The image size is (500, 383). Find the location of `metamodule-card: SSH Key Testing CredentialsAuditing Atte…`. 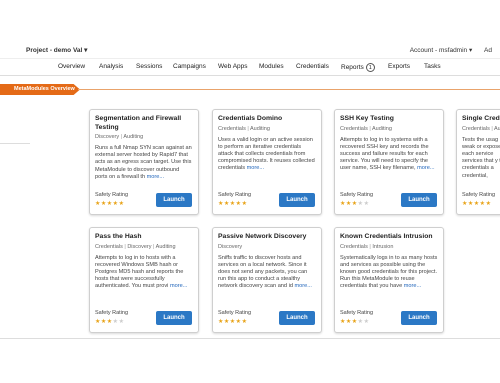

metamodule-card: SSH Key Testing CredentialsAuditing Atte… is located at coordinates (389, 162).